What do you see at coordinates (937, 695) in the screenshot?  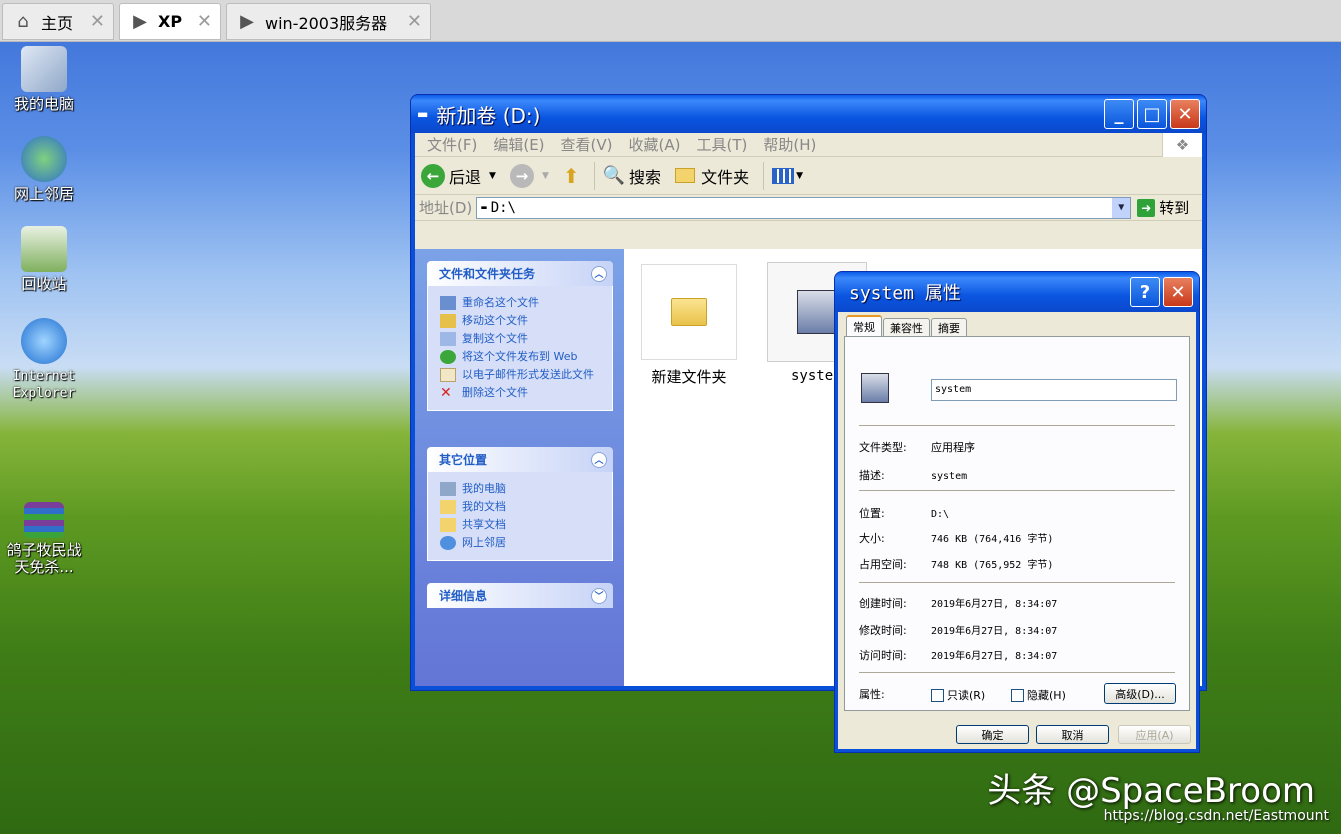 I see `checkbox-box` at bounding box center [937, 695].